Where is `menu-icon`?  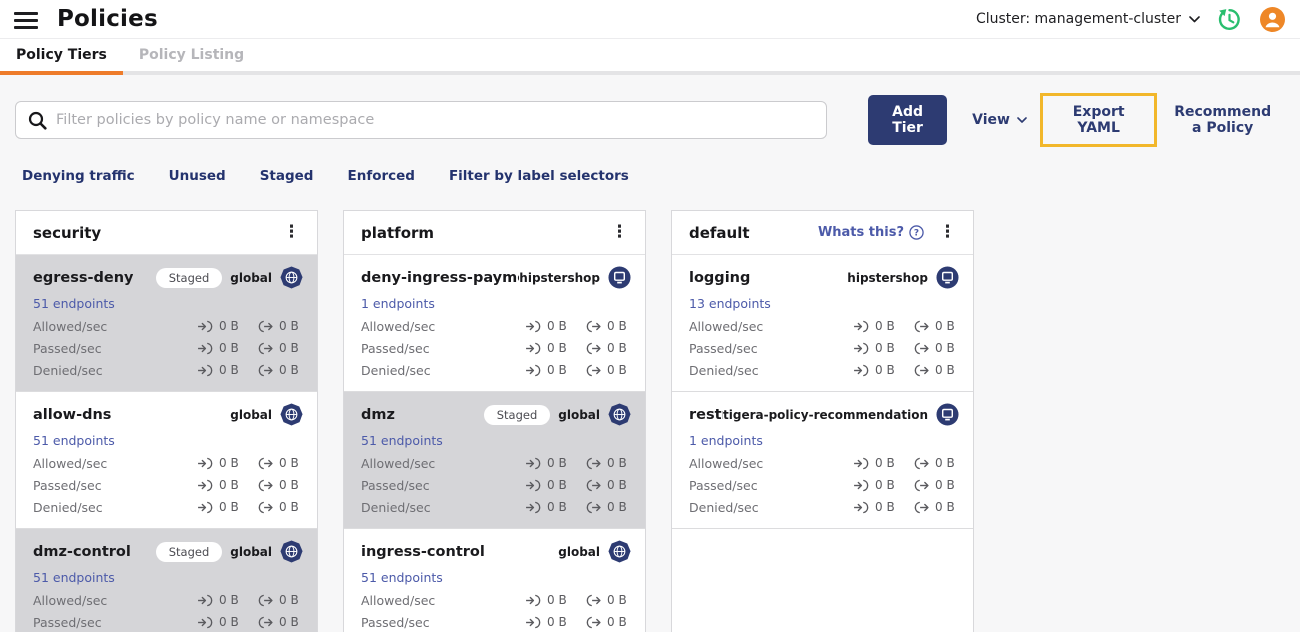
menu-icon is located at coordinates (26, 20).